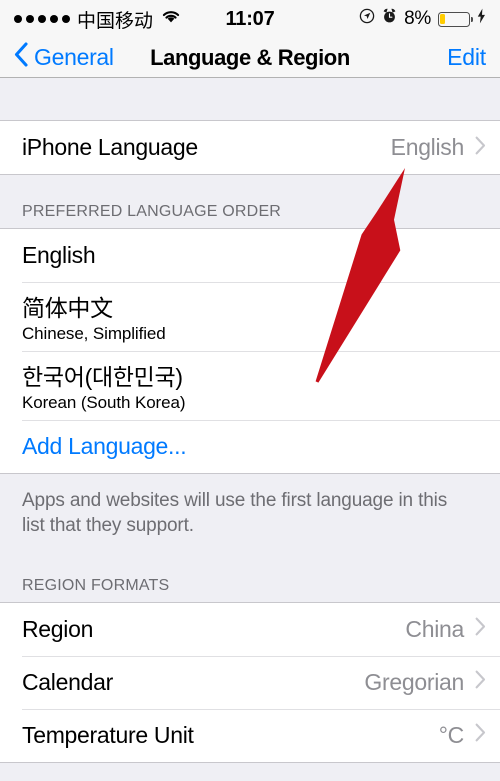 This screenshot has width=500, height=781. Describe the element at coordinates (102, 377) in the screenshot. I see `language-title: 한국어(대한민국)` at that location.